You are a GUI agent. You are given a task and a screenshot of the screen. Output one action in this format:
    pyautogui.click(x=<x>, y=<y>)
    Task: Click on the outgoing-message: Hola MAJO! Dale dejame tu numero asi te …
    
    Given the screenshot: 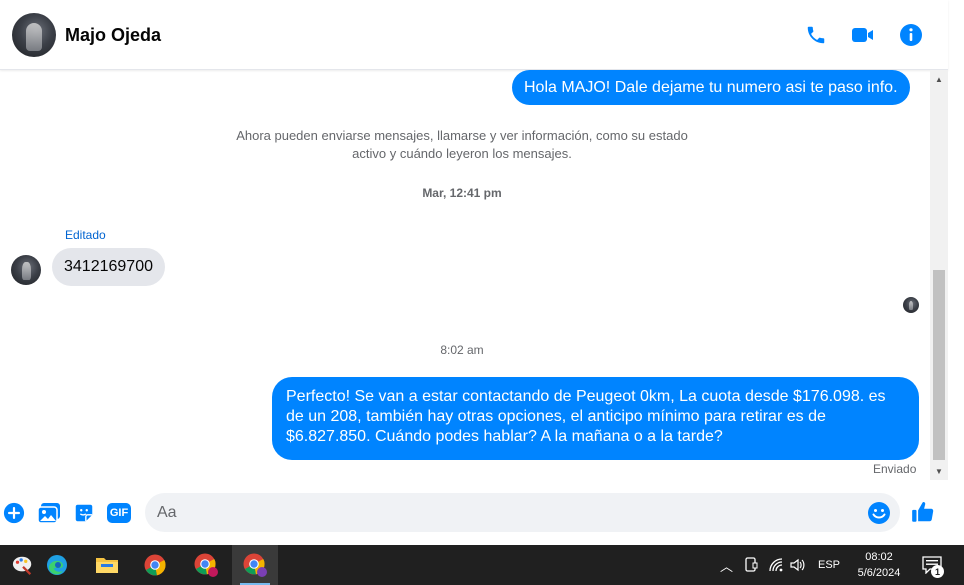 What is the action you would take?
    pyautogui.click(x=711, y=87)
    